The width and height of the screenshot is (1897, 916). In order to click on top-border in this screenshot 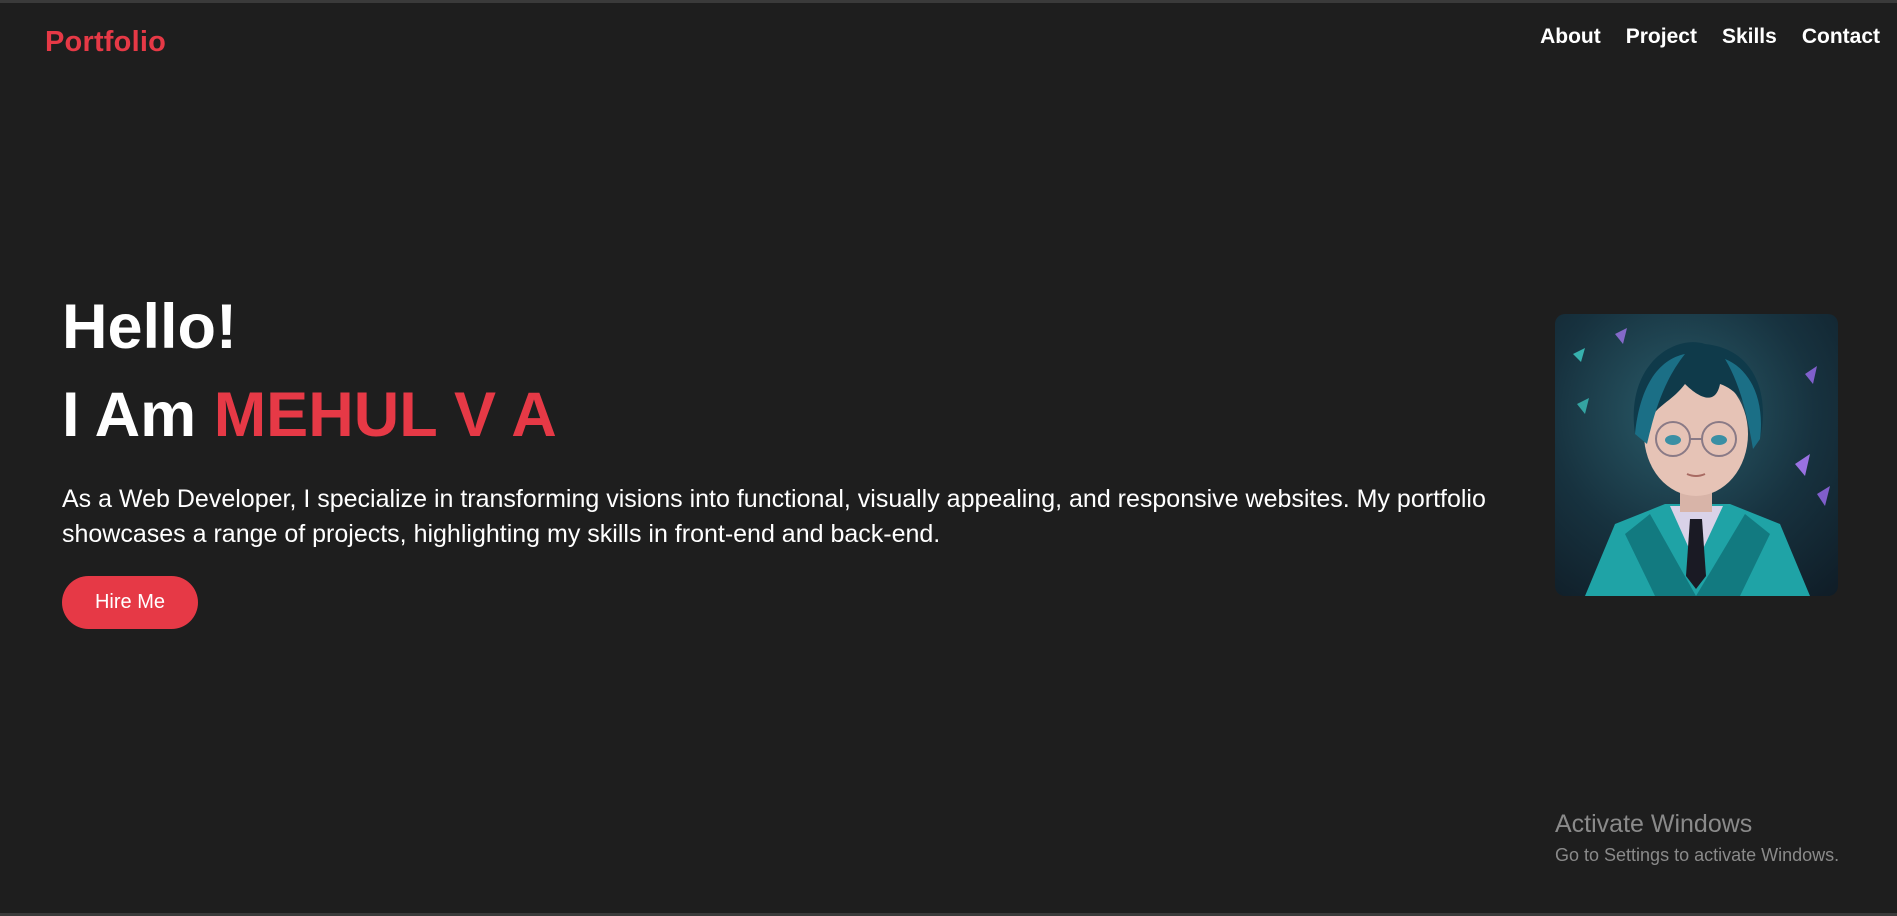, I will do `click(948, 1)`.